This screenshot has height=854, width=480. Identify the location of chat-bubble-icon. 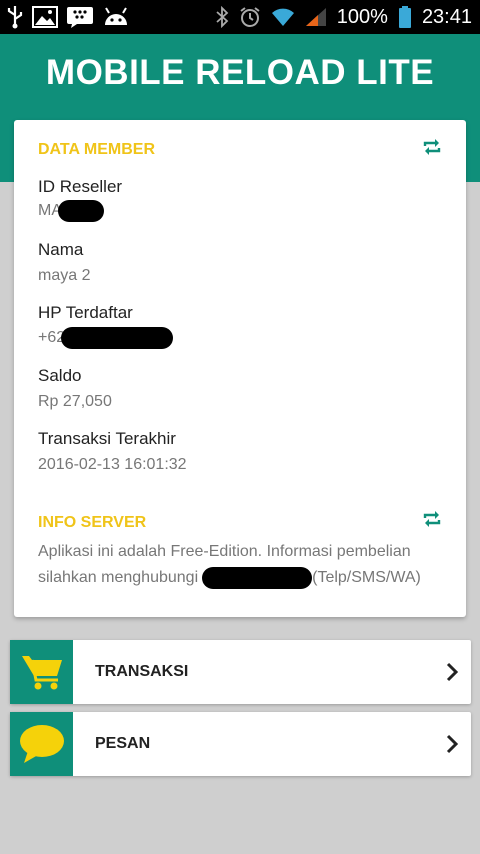
(41, 744).